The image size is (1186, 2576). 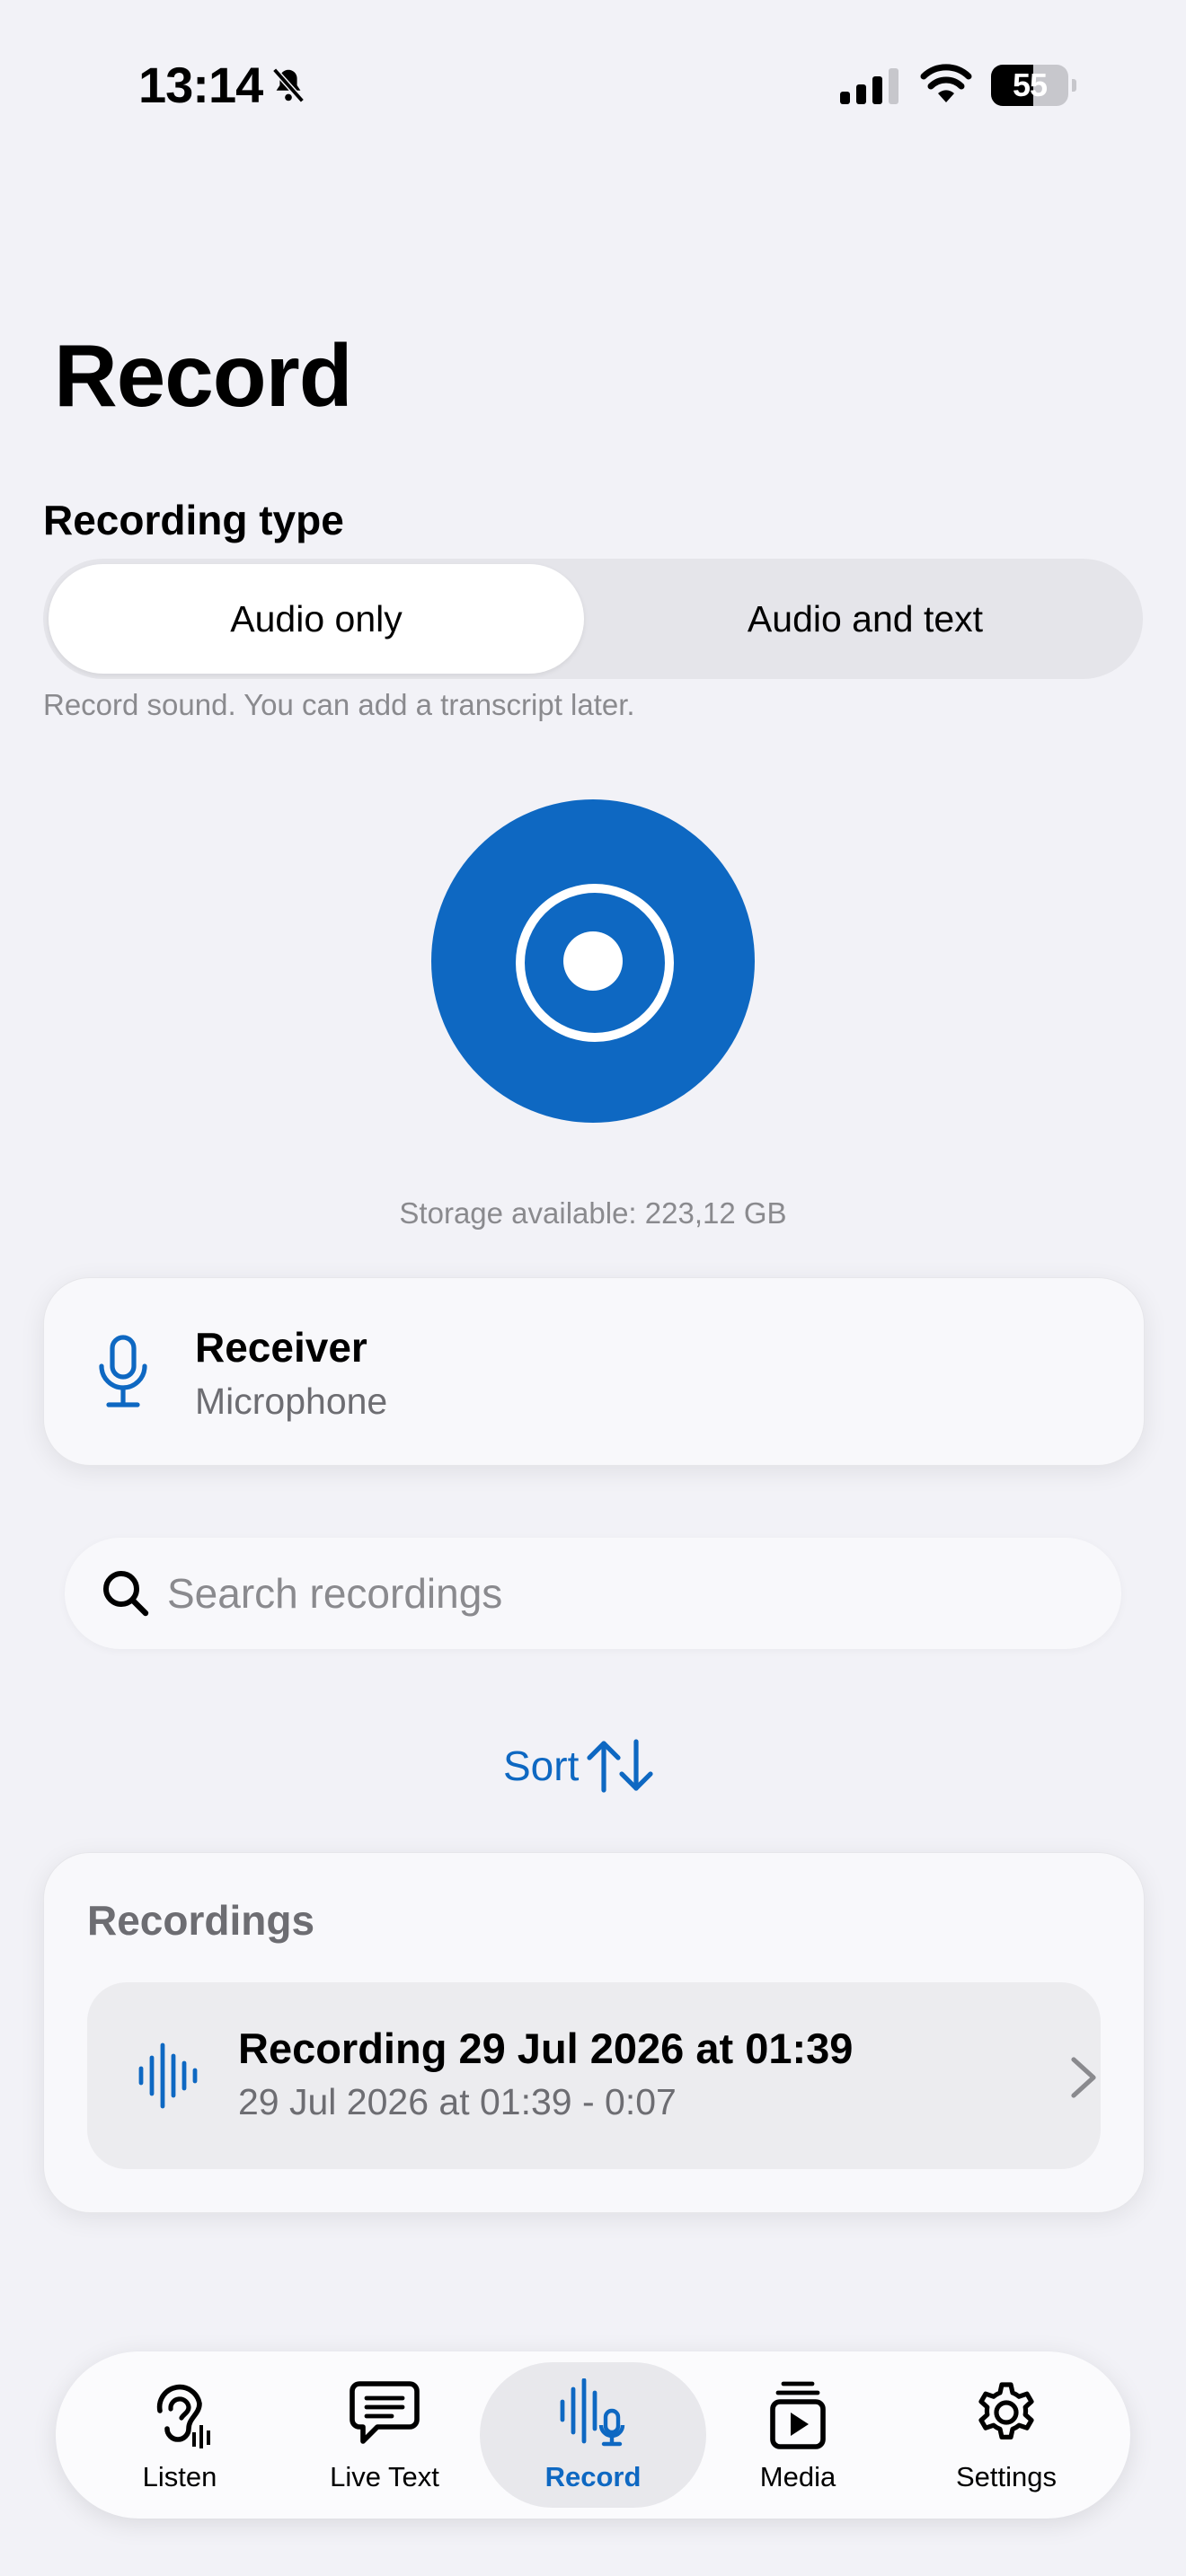 I want to click on tab-live-text: Live Text, so click(x=384, y=2435).